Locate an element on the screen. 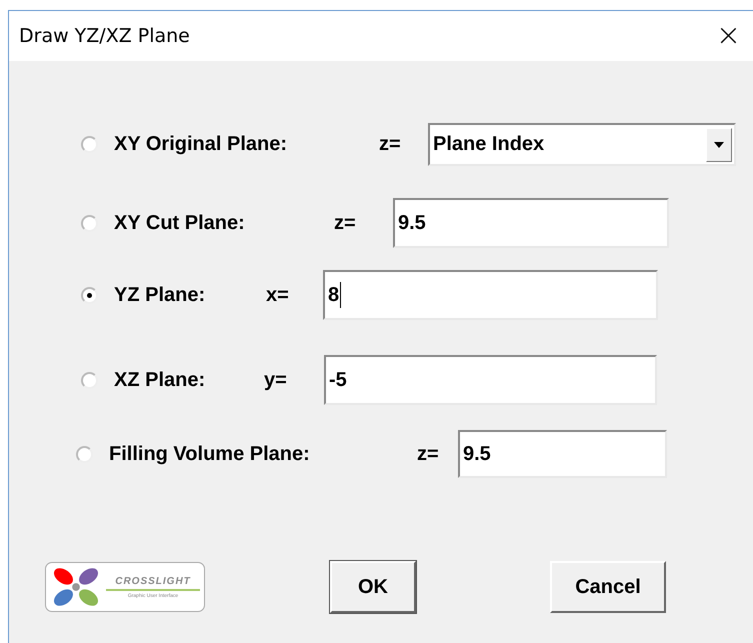 This screenshot has height=643, width=753. input-field: -5 is located at coordinates (490, 380).